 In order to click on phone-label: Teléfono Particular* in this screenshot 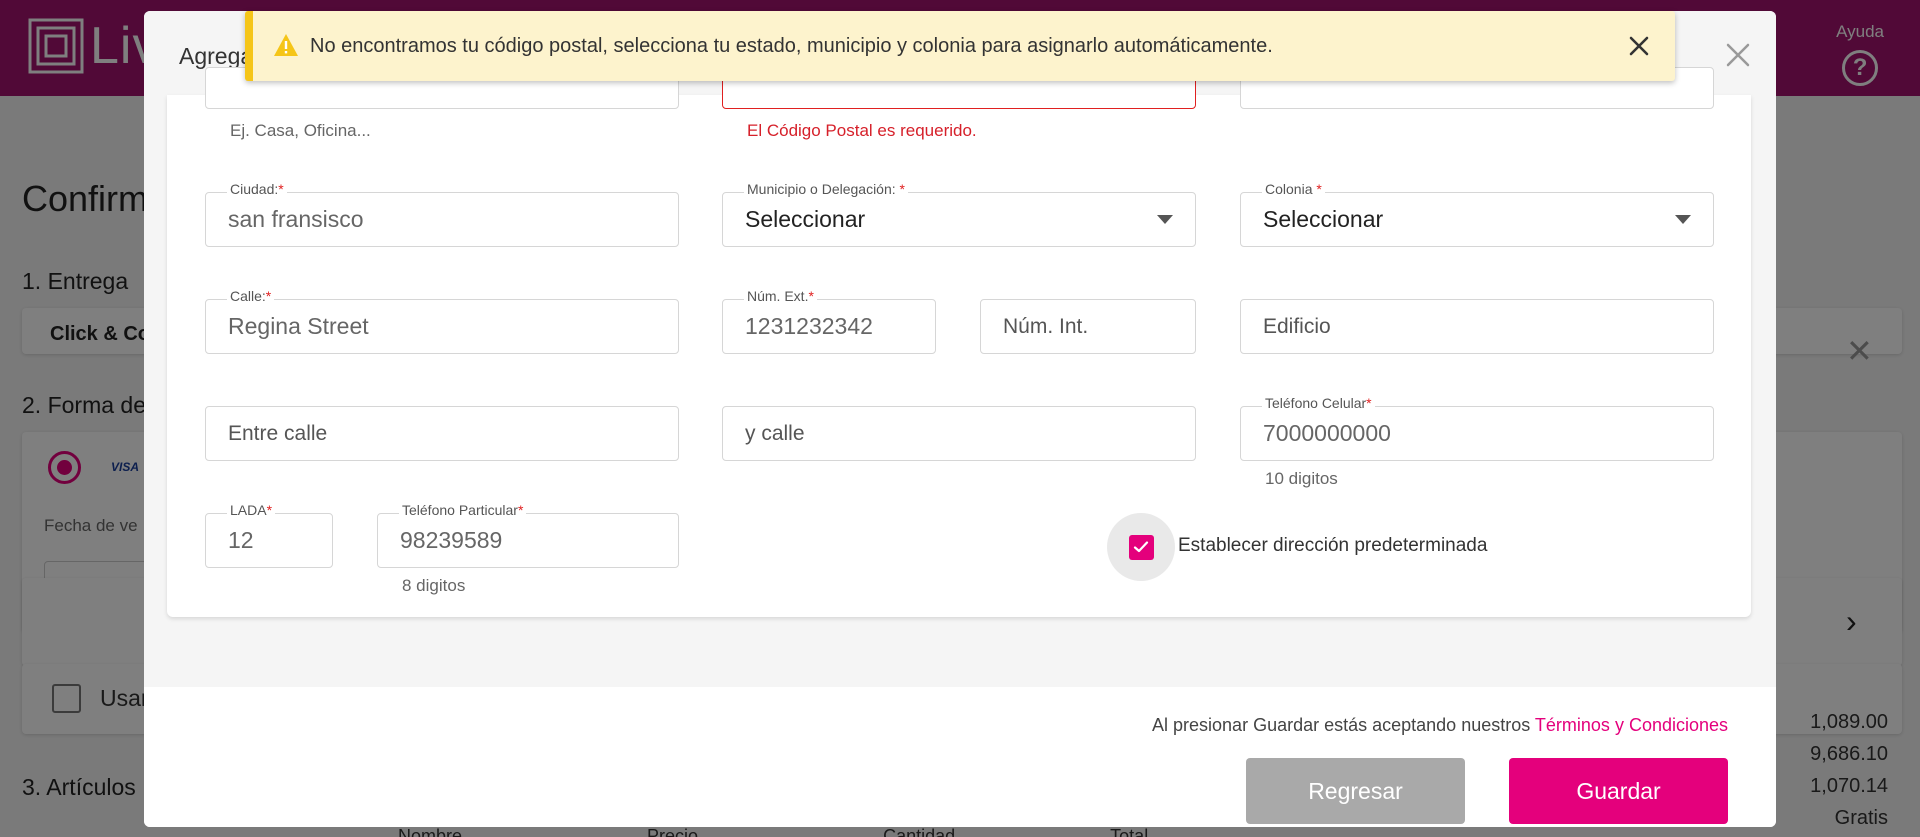, I will do `click(463, 510)`.